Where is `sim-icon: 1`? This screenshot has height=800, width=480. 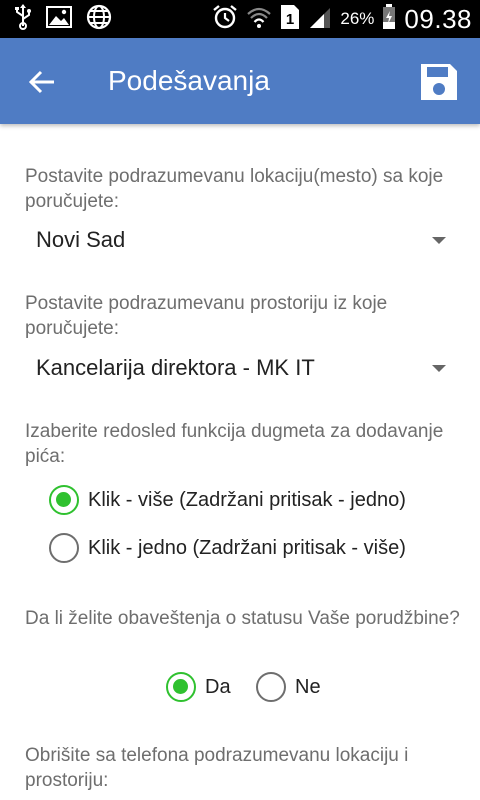
sim-icon: 1 is located at coordinates (290, 19).